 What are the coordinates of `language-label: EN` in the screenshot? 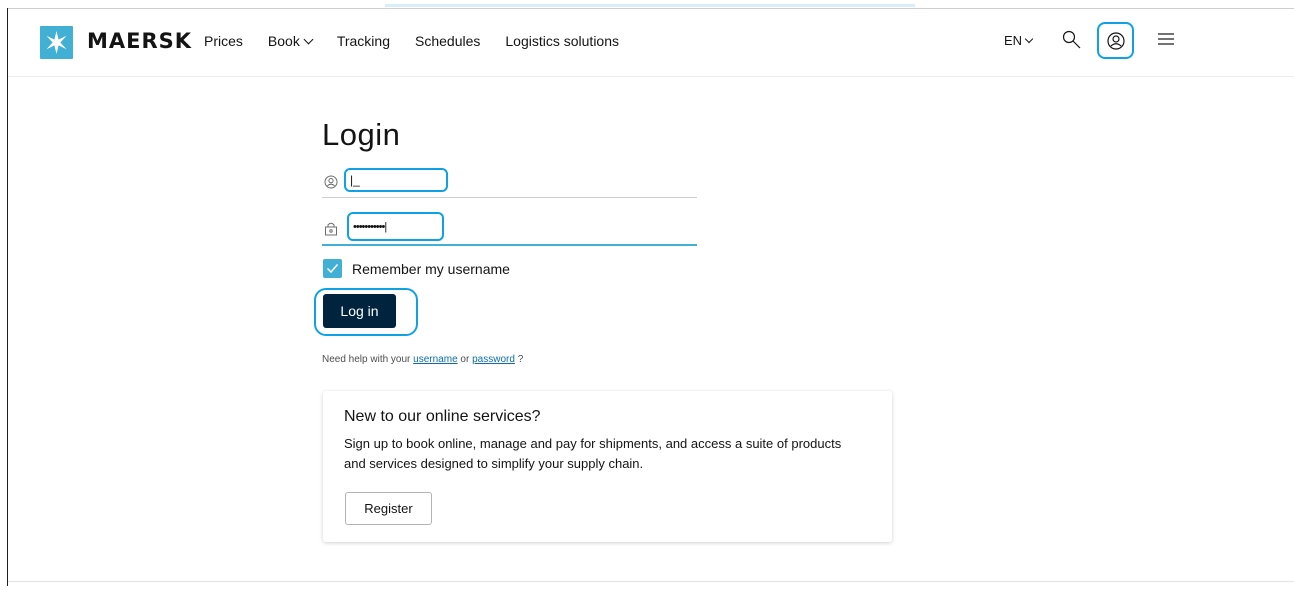 It's located at (1013, 40).